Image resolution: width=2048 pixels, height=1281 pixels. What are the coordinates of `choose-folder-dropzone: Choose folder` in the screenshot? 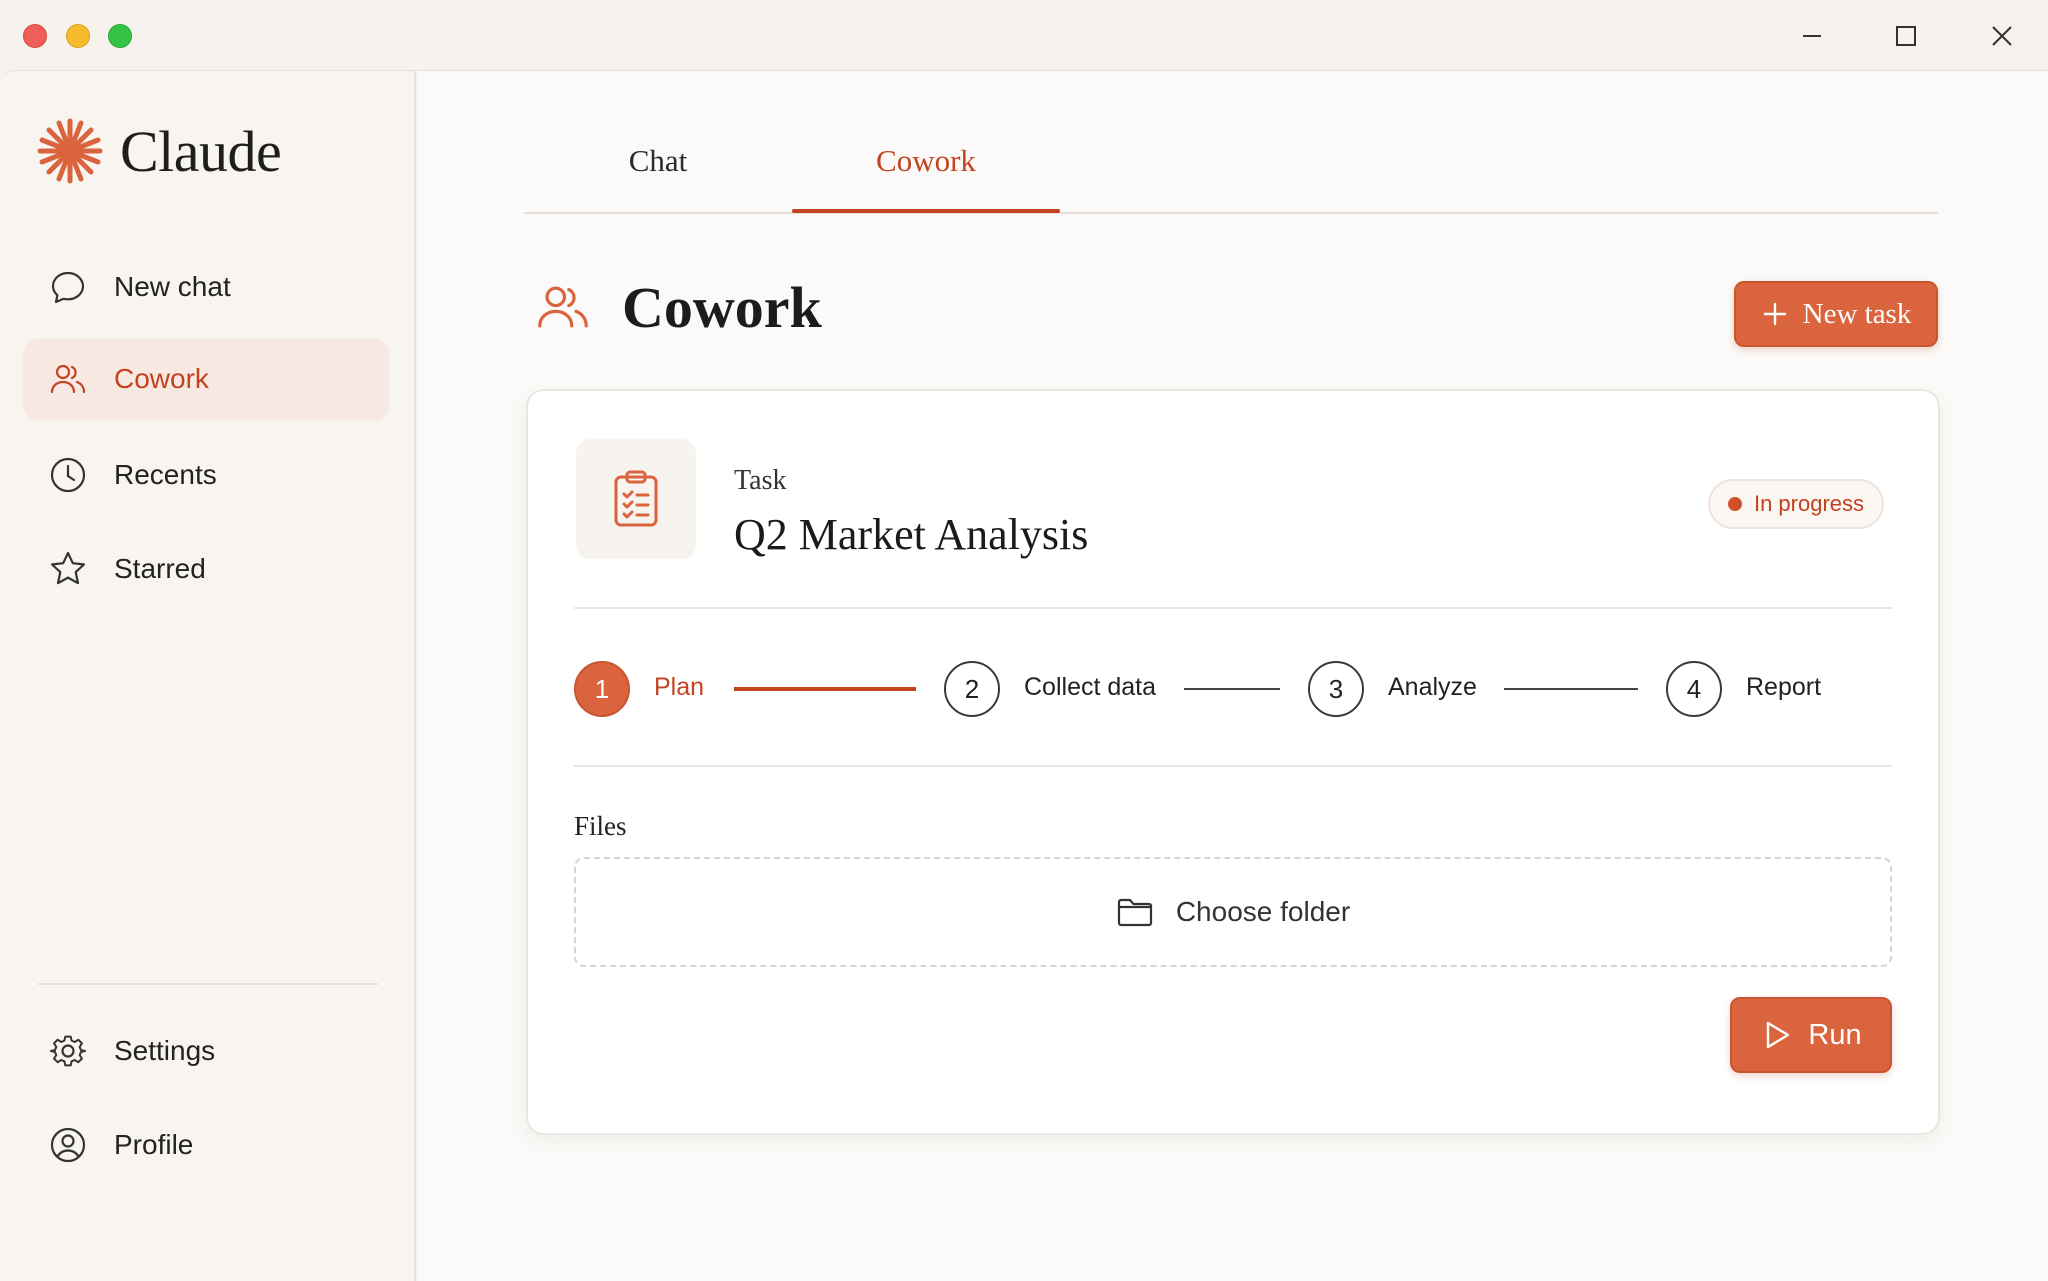 It's located at (1233, 912).